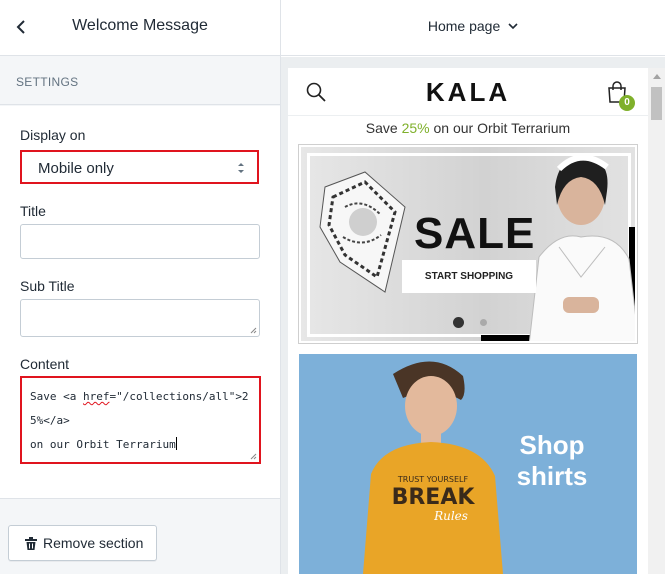 The height and width of the screenshot is (574, 665). Describe the element at coordinates (53, 135) in the screenshot. I see `display-on-label: Display on` at that location.